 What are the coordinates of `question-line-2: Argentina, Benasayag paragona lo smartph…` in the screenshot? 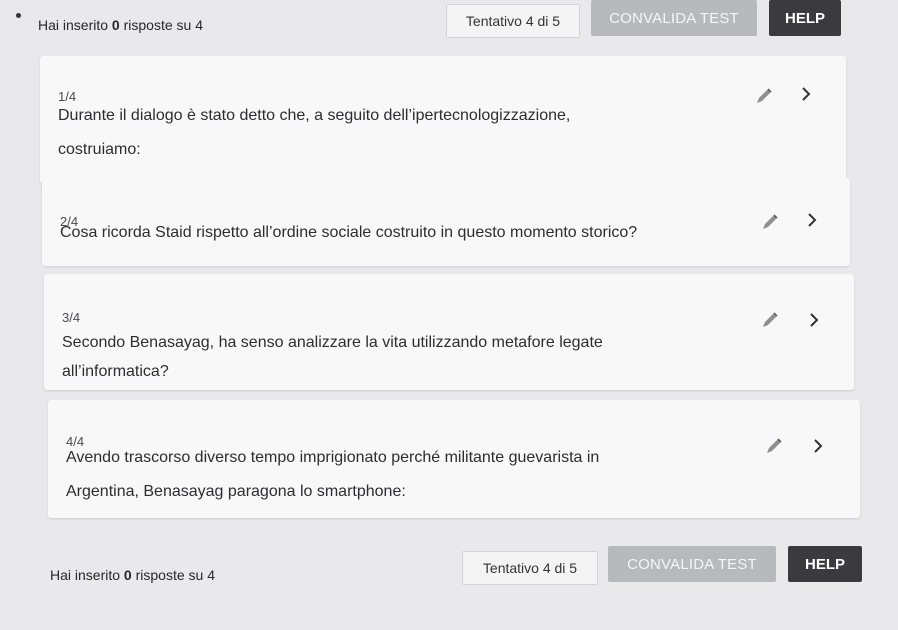 It's located at (236, 491).